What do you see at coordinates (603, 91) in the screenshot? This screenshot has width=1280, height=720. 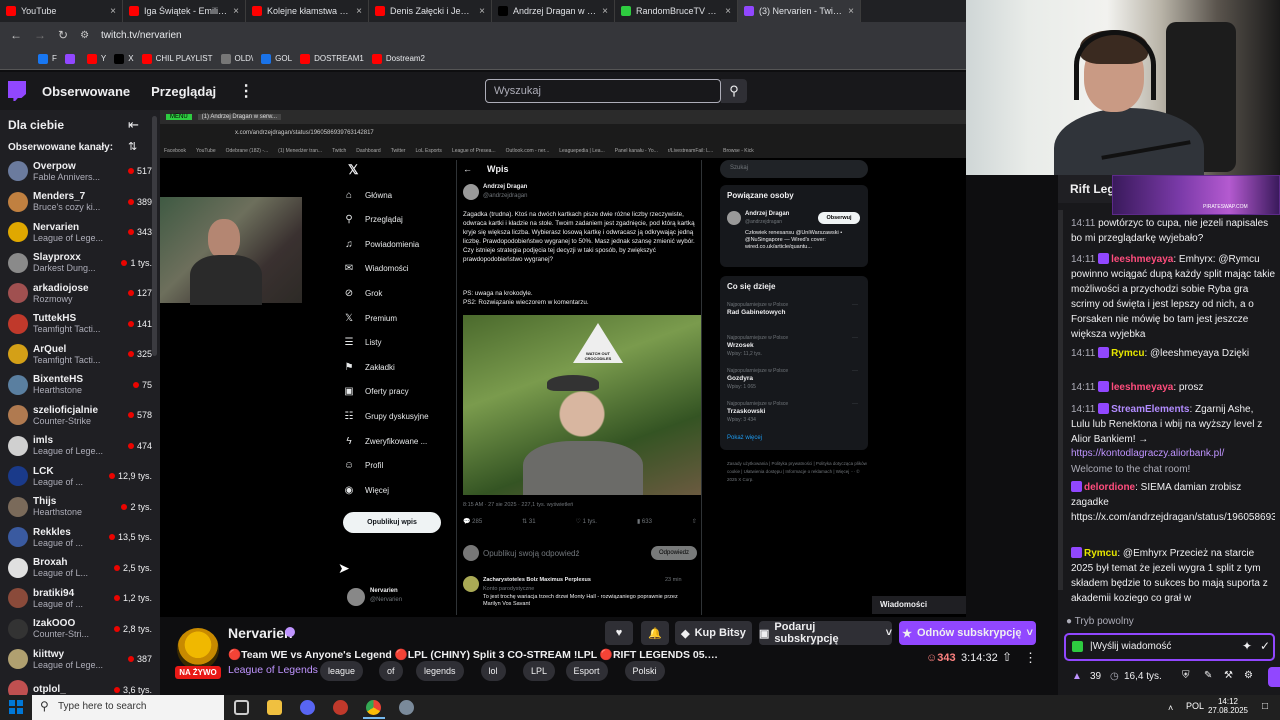 I see `search-input: Wyszukaj` at bounding box center [603, 91].